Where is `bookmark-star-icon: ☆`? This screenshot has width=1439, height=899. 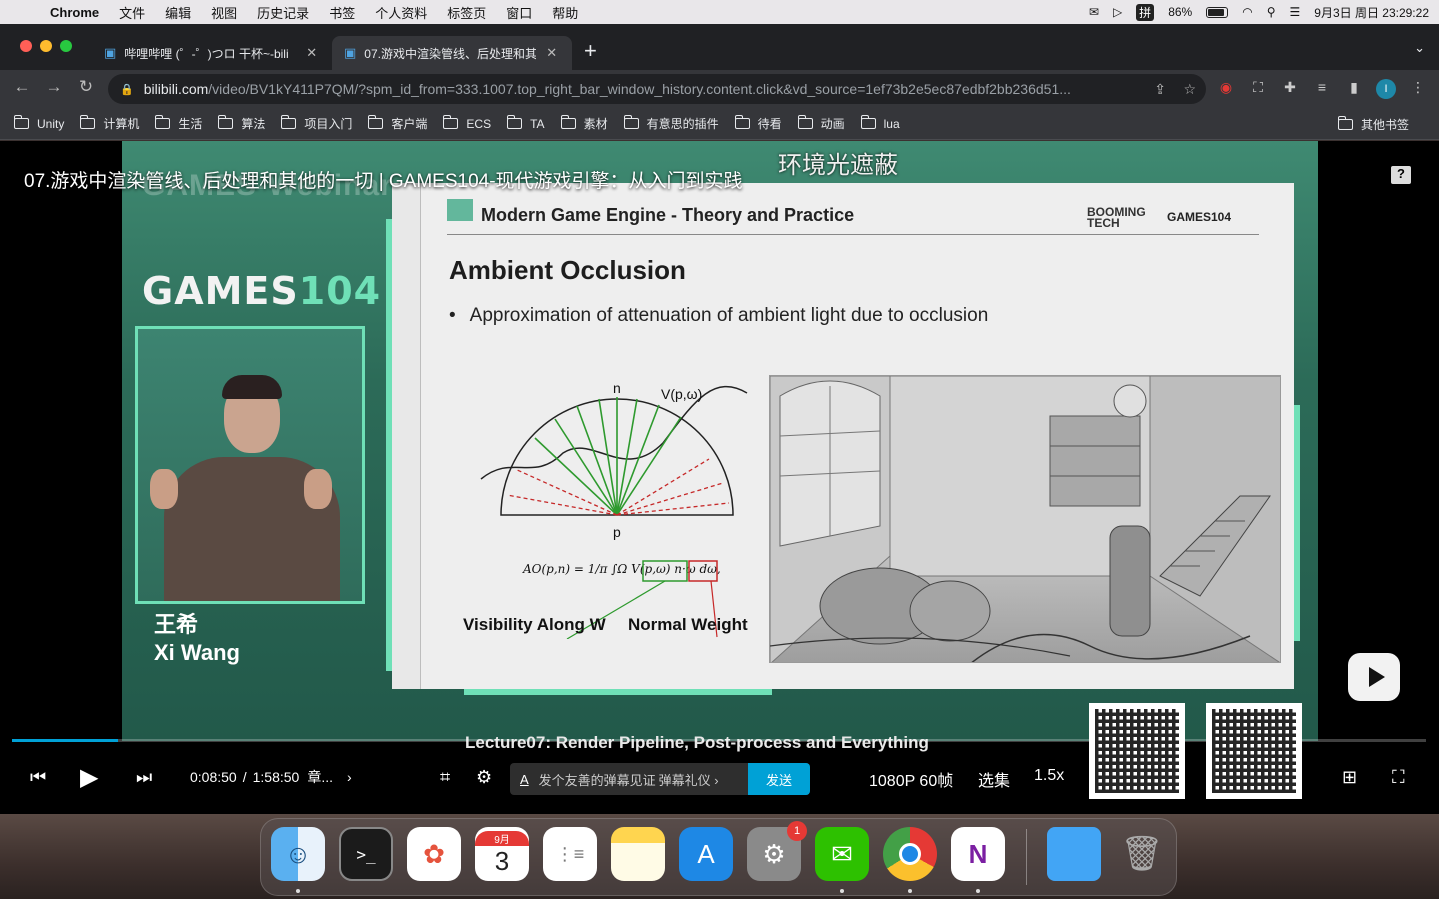
bookmark-star-icon: ☆ is located at coordinates (1189, 89).